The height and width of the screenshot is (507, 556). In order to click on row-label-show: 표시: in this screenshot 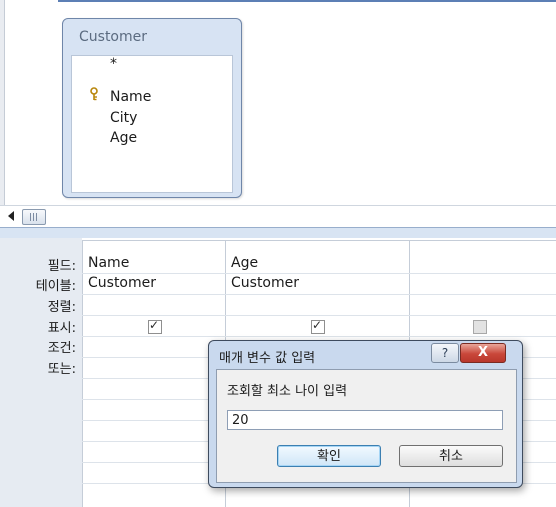, I will do `click(61, 328)`.